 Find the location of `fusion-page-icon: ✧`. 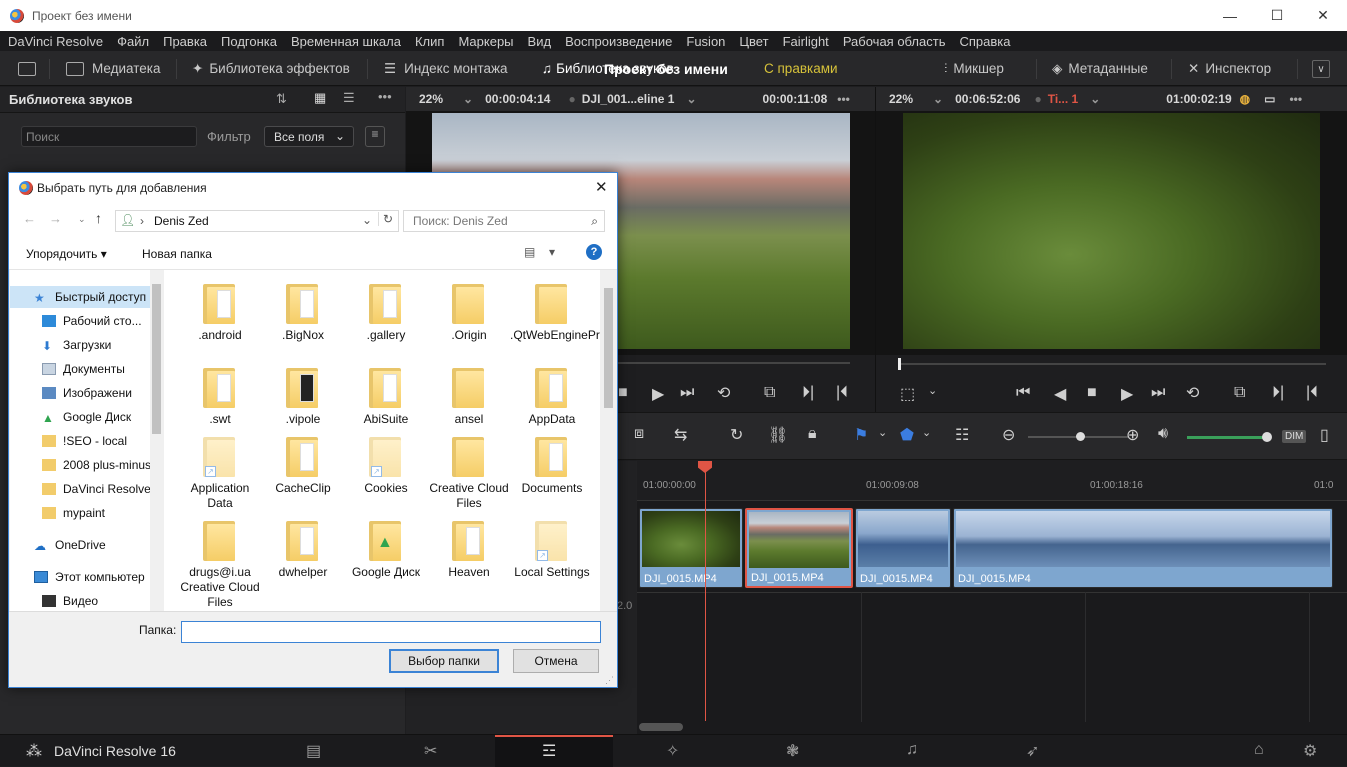

fusion-page-icon: ✧ is located at coordinates (672, 751).